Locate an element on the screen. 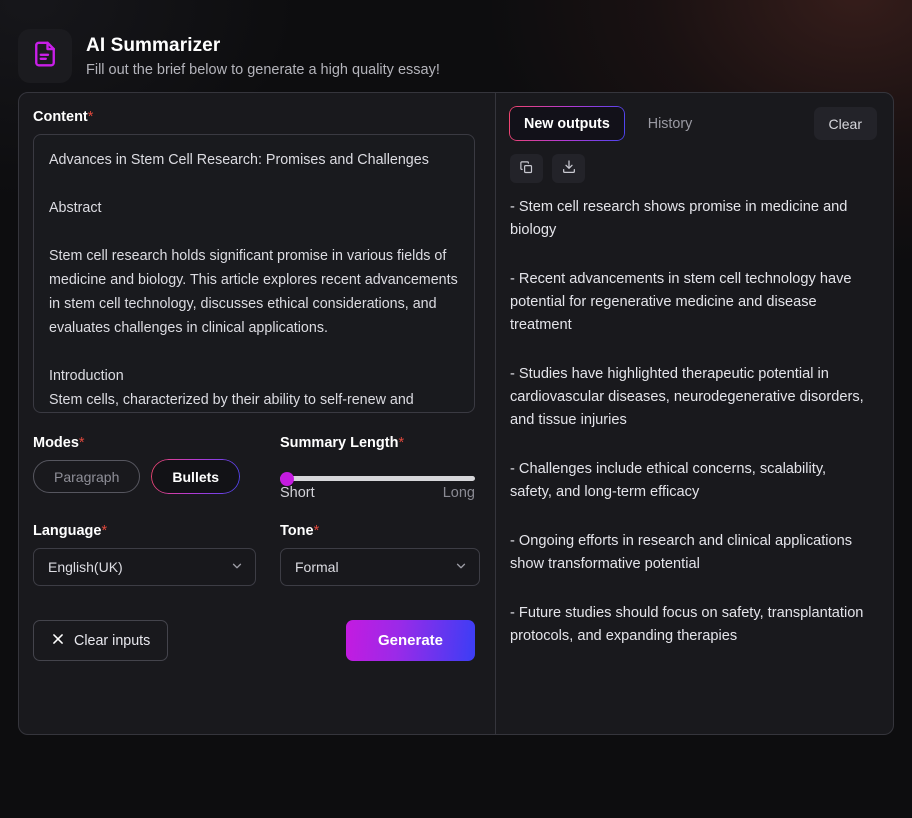 Image resolution: width=912 pixels, height=818 pixels. document-icon is located at coordinates (45, 56).